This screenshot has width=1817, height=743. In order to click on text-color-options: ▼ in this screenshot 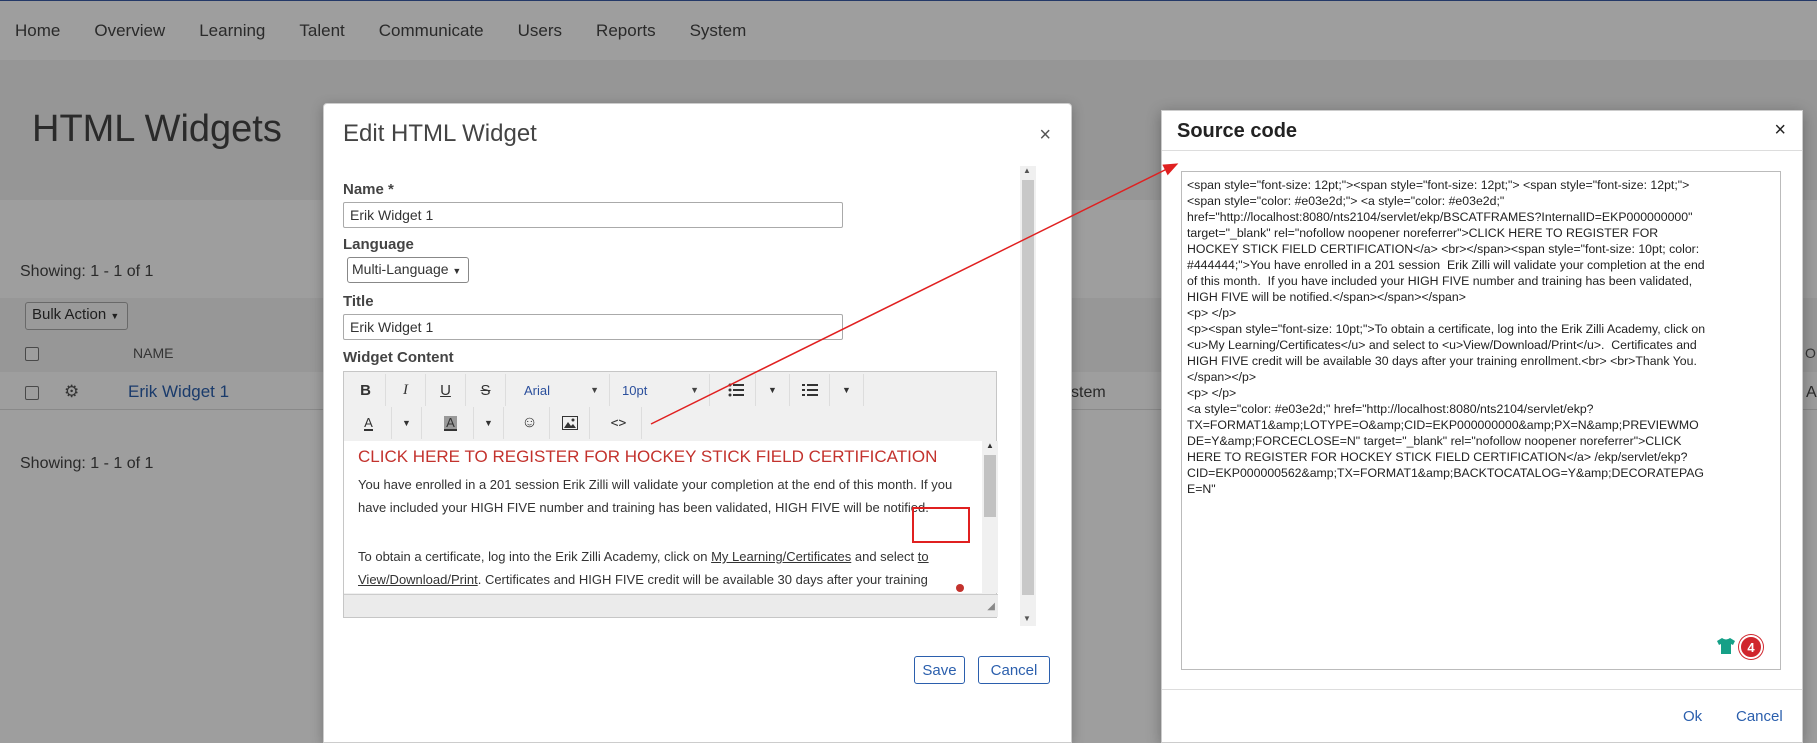, I will do `click(407, 423)`.